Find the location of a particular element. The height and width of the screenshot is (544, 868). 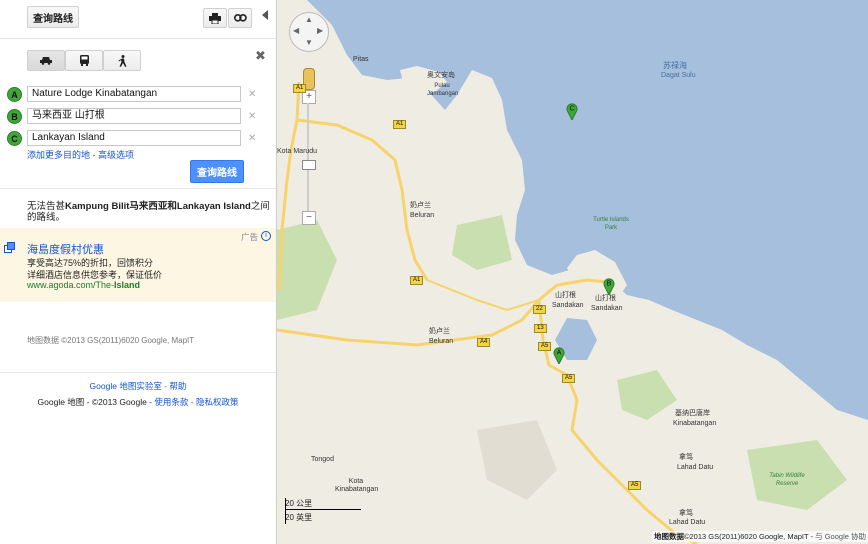

marker-c-label: C is located at coordinates (571, 109).